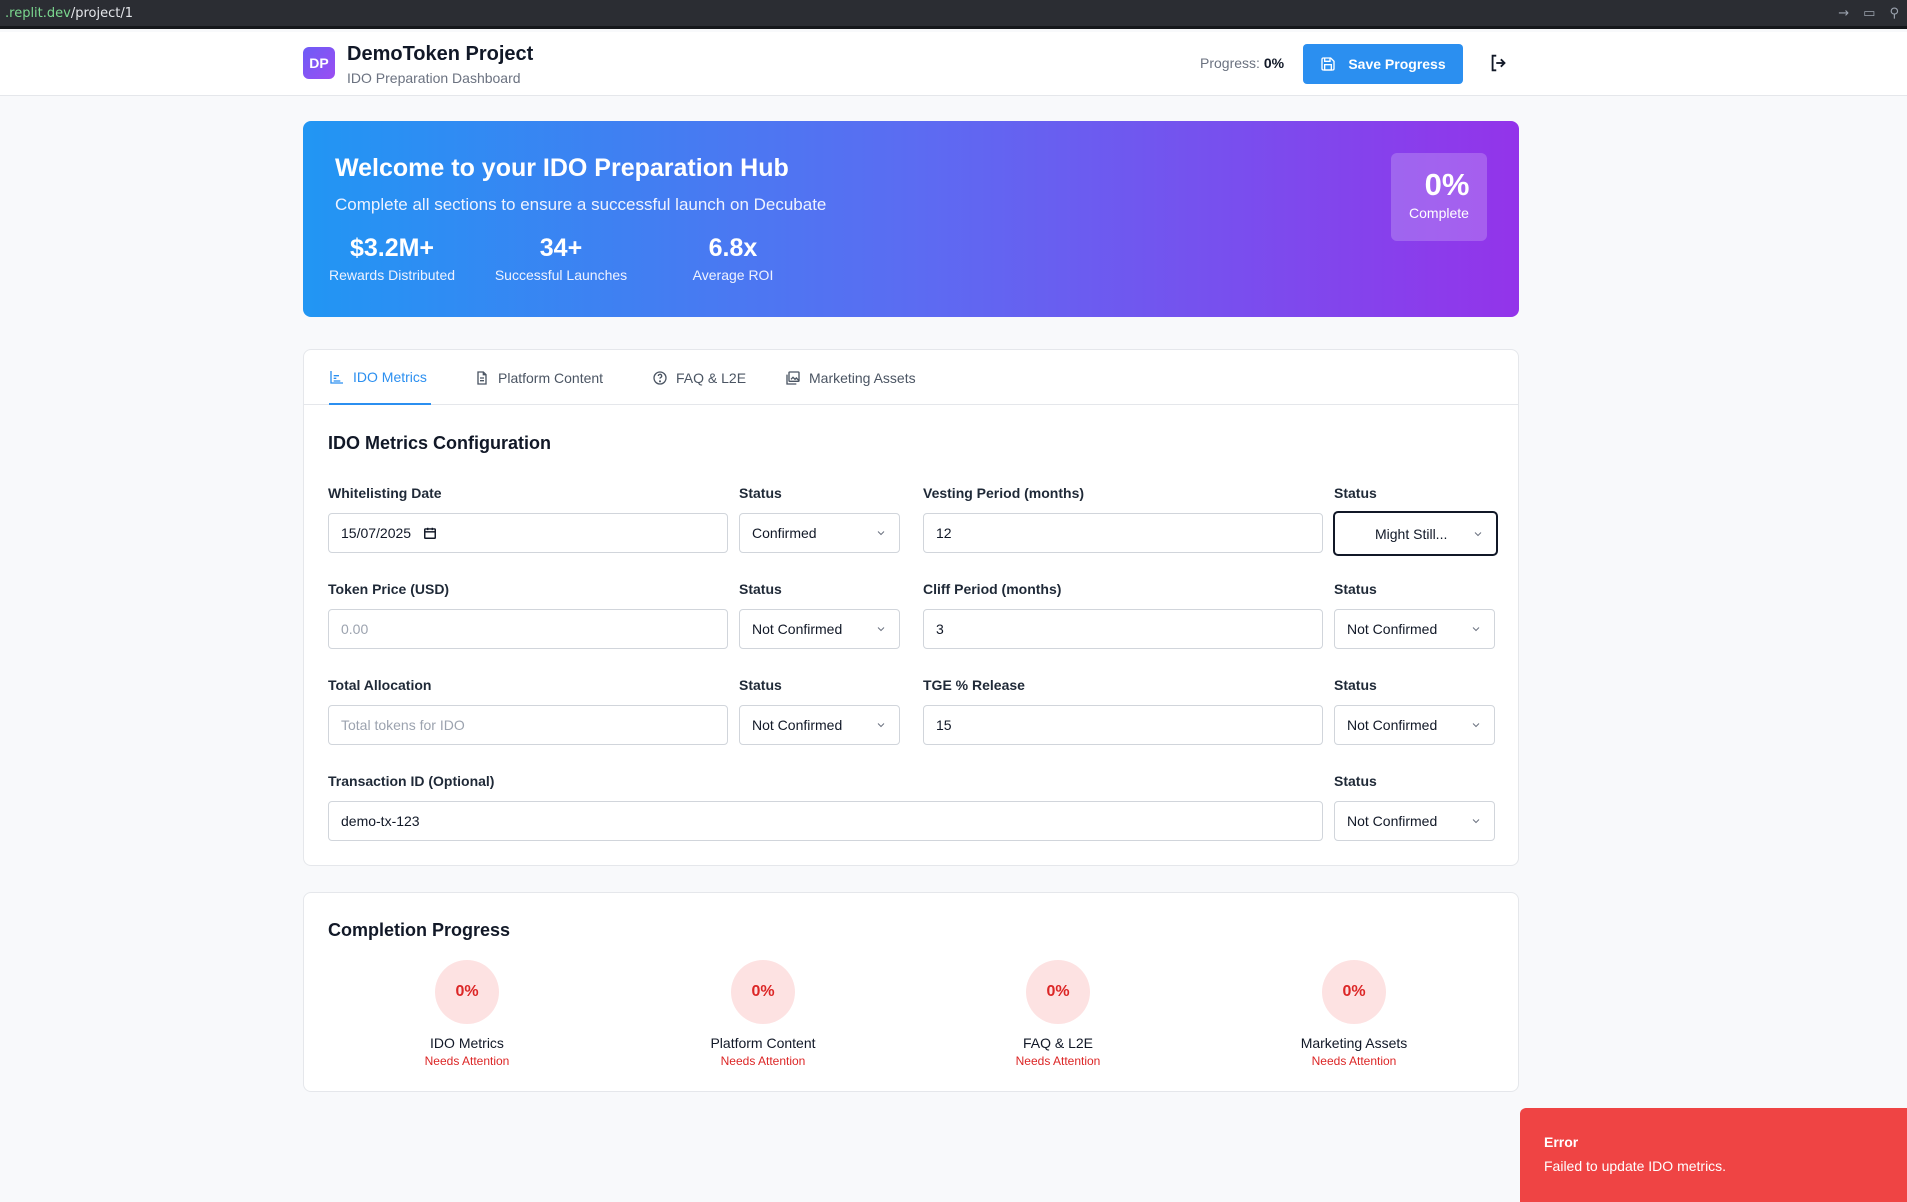 Image resolution: width=1907 pixels, height=1202 pixels. Describe the element at coordinates (733, 275) in the screenshot. I see `stat-label: Average ROI` at that location.